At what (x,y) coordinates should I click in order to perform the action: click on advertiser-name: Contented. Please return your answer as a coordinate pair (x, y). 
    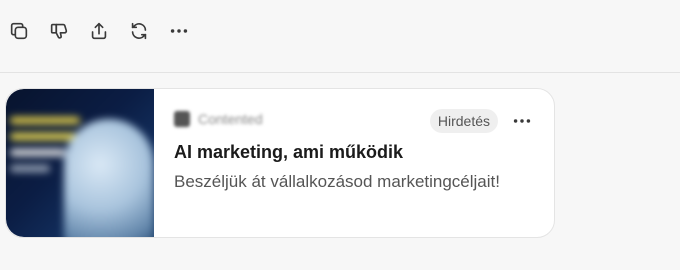
    Looking at the image, I should click on (230, 119).